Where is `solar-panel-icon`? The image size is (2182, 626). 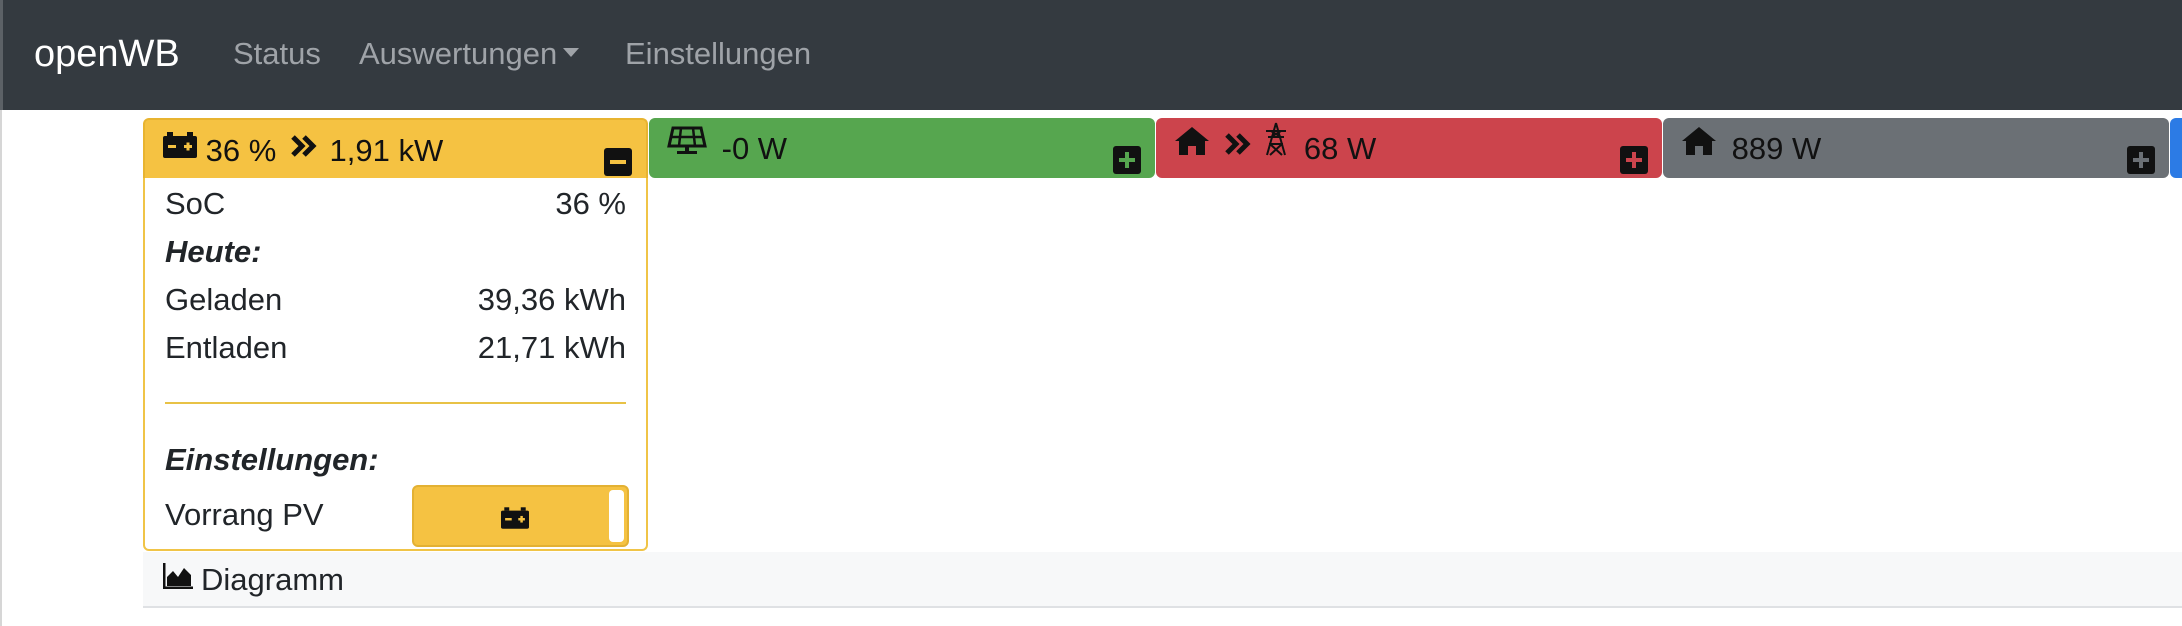 solar-panel-icon is located at coordinates (687, 146).